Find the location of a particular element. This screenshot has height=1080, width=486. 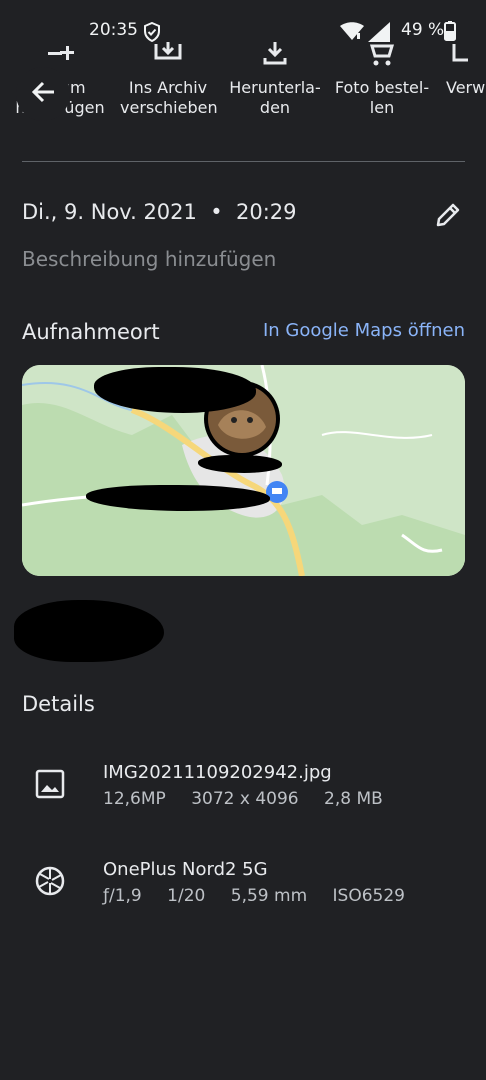

location-title: Aufnahmeort is located at coordinates (91, 332).